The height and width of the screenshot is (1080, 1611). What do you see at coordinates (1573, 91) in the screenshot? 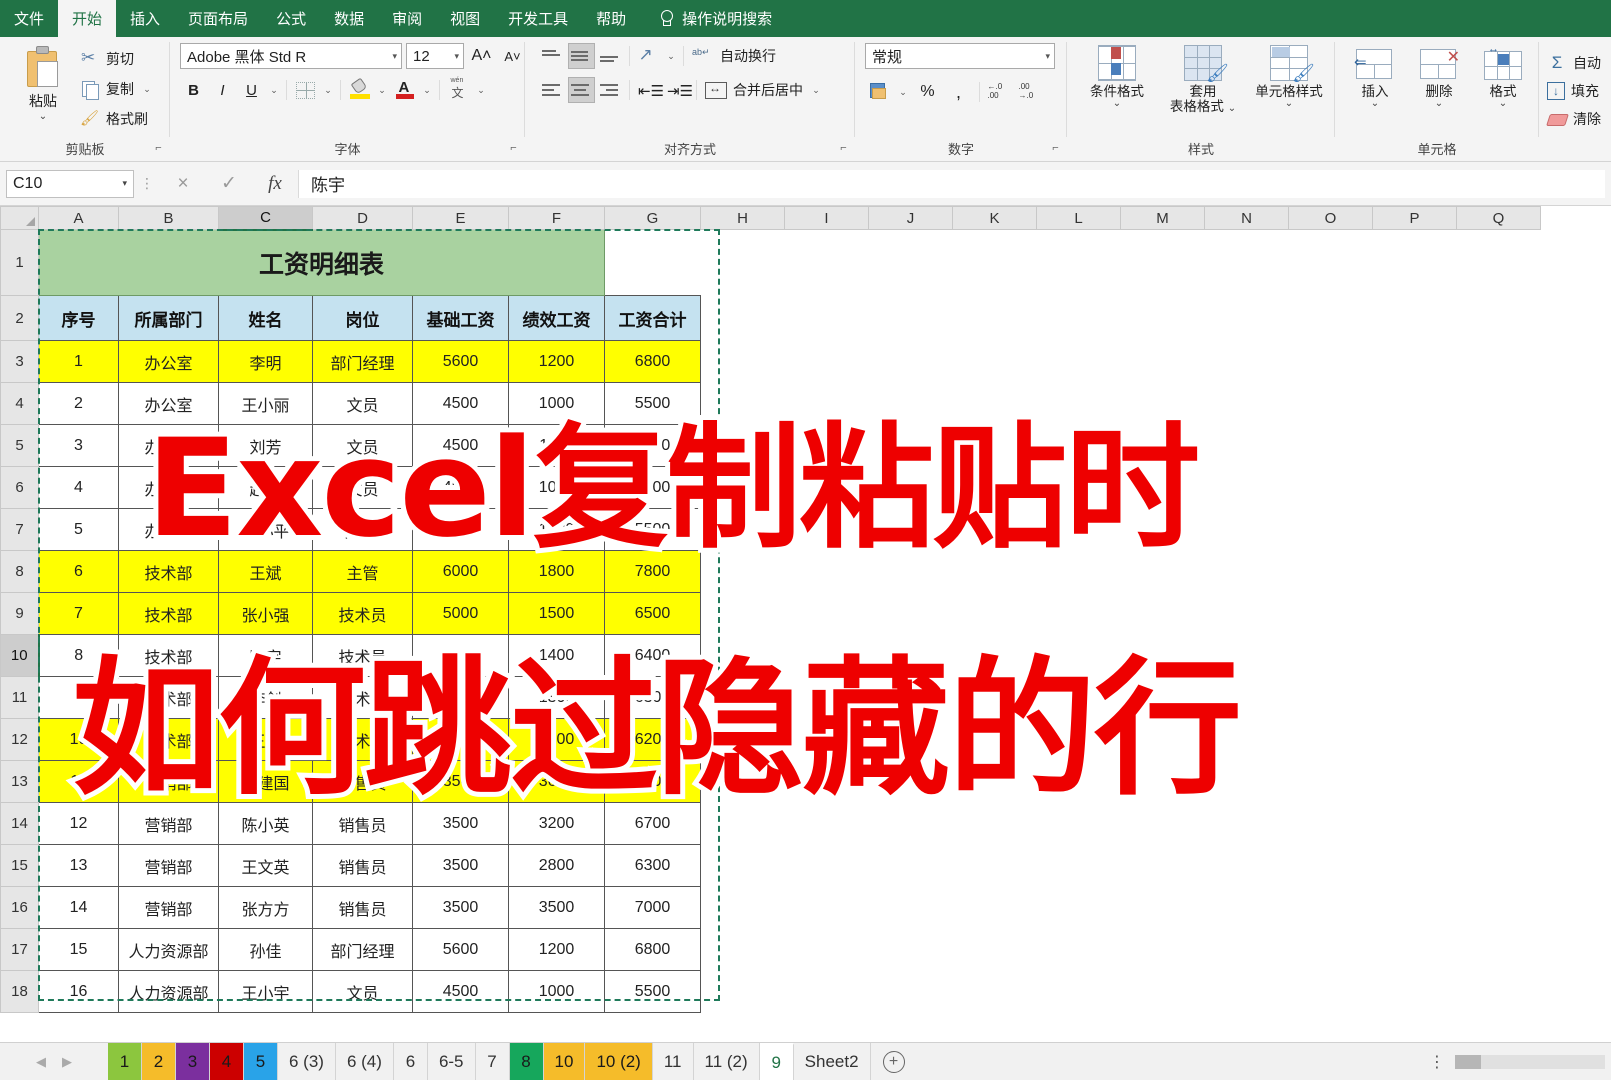
I see `fill-button: ↓ 填充` at bounding box center [1573, 91].